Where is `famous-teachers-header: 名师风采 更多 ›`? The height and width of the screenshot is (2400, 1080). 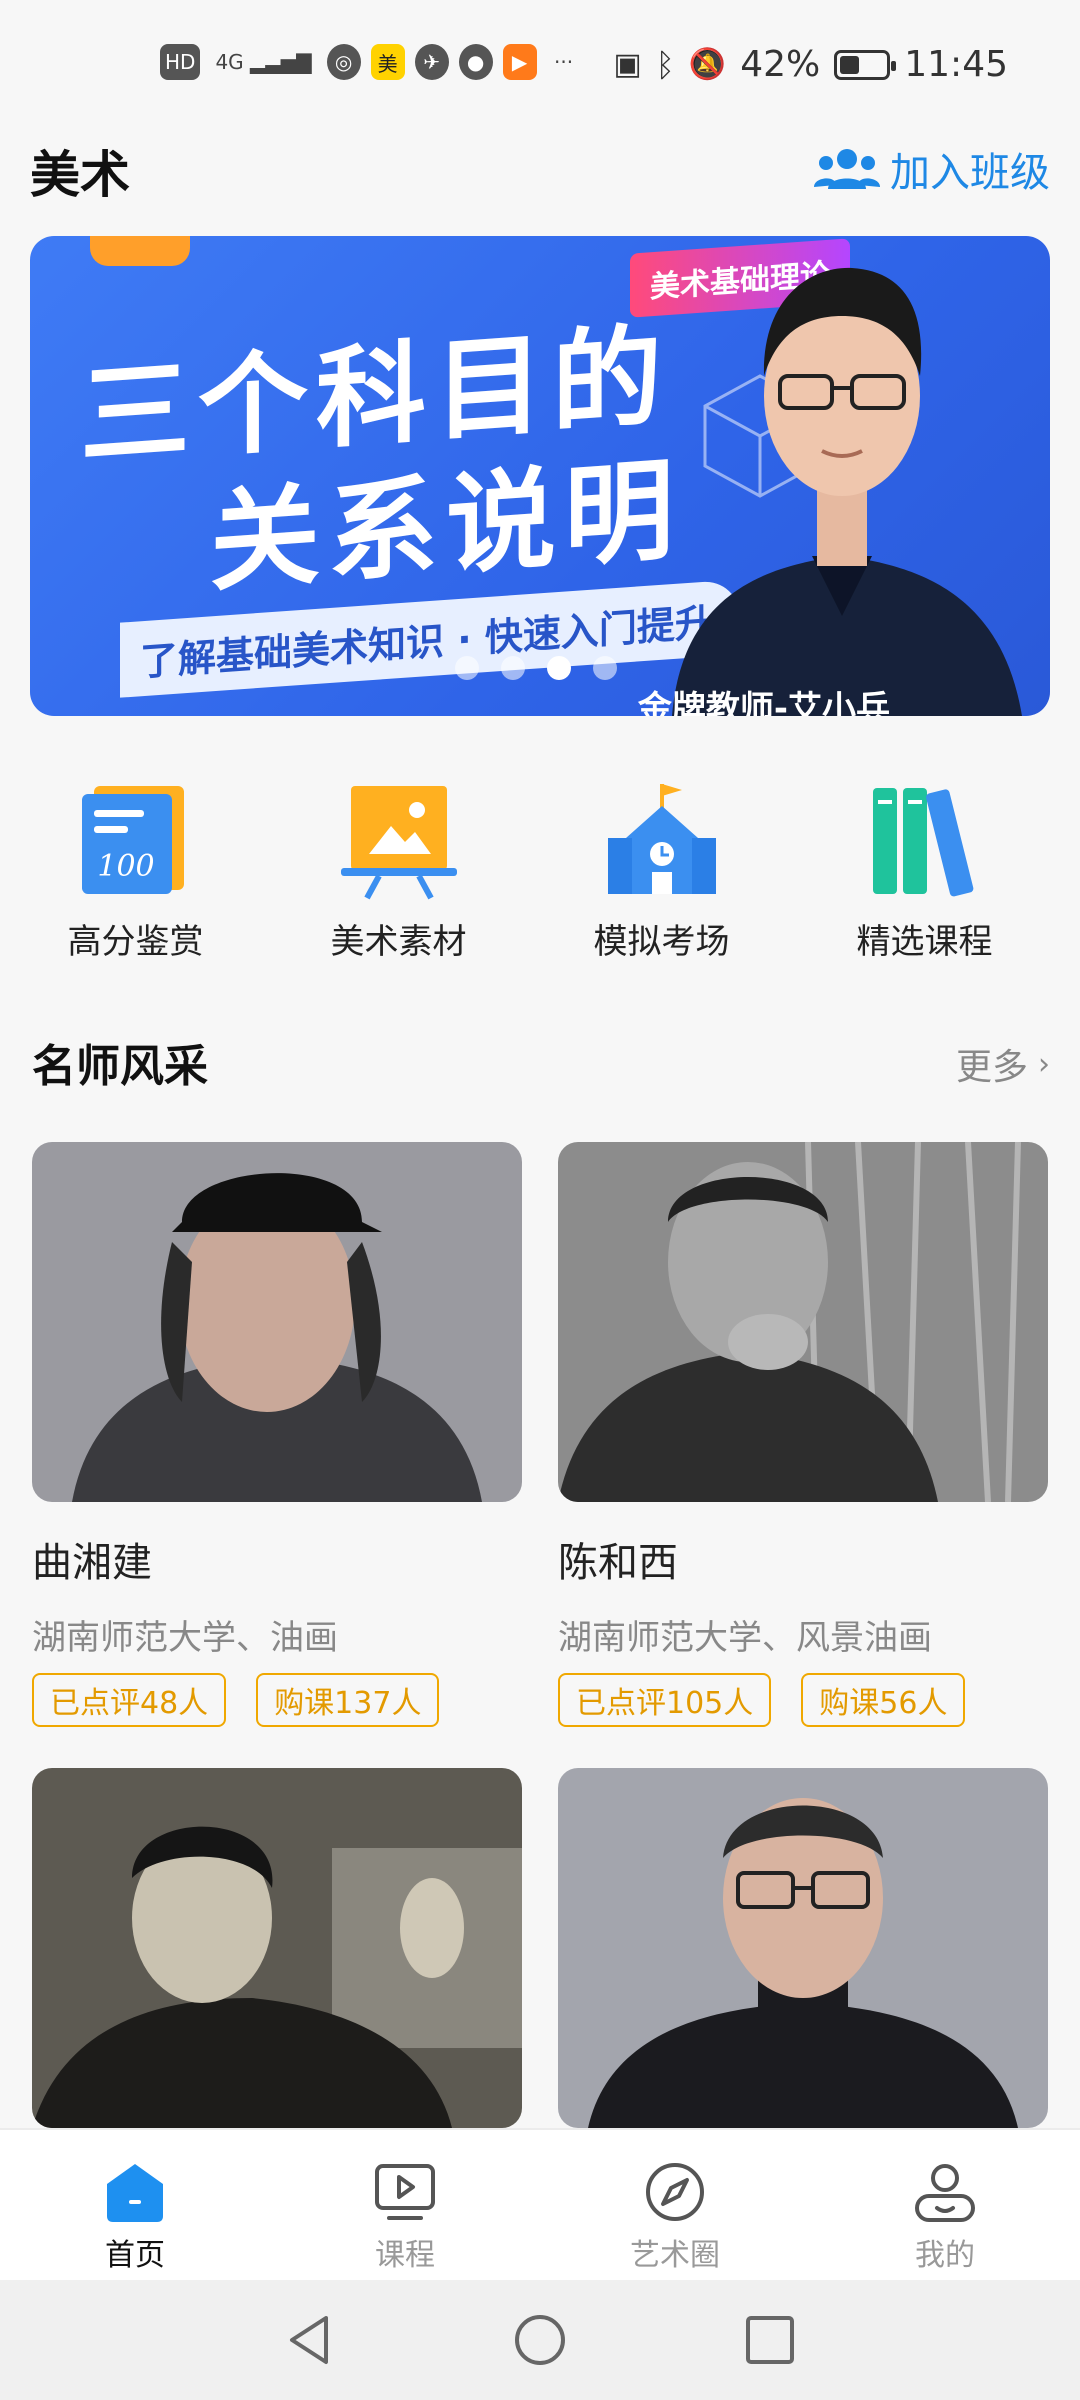 famous-teachers-header: 名师风采 更多 › is located at coordinates (541, 1061).